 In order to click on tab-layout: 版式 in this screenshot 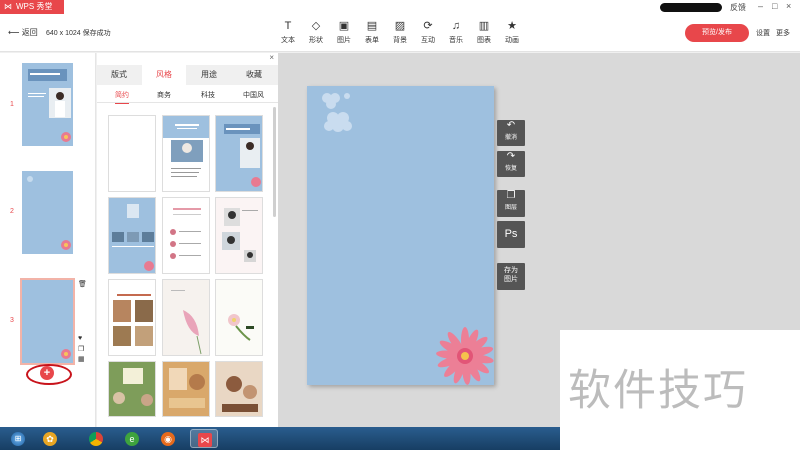, I will do `click(119, 75)`.